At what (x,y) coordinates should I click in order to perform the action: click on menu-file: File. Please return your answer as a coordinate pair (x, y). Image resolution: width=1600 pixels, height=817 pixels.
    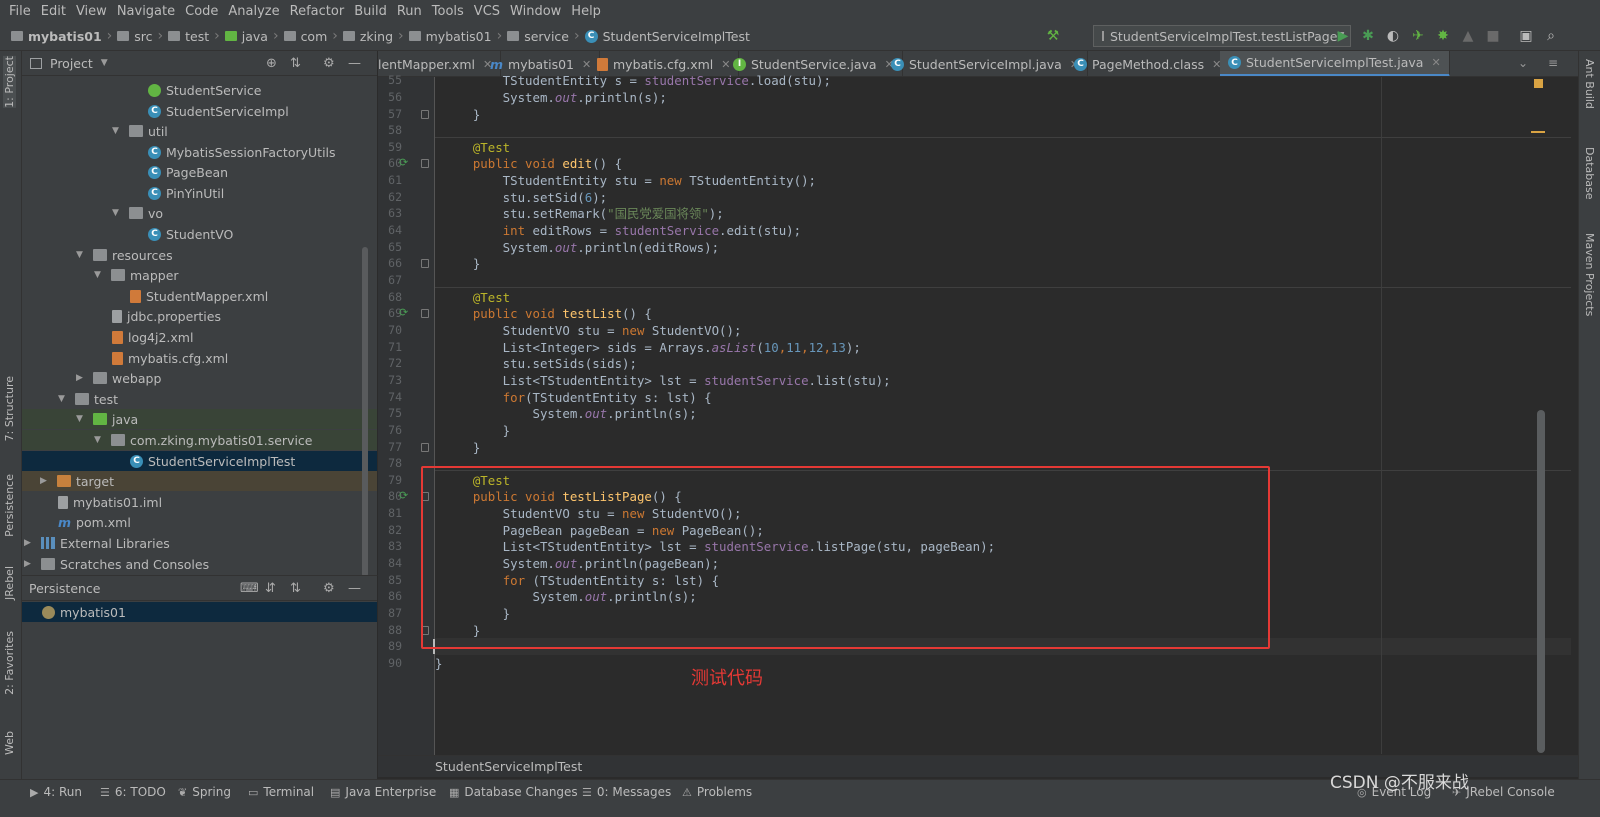
    Looking at the image, I should click on (20, 11).